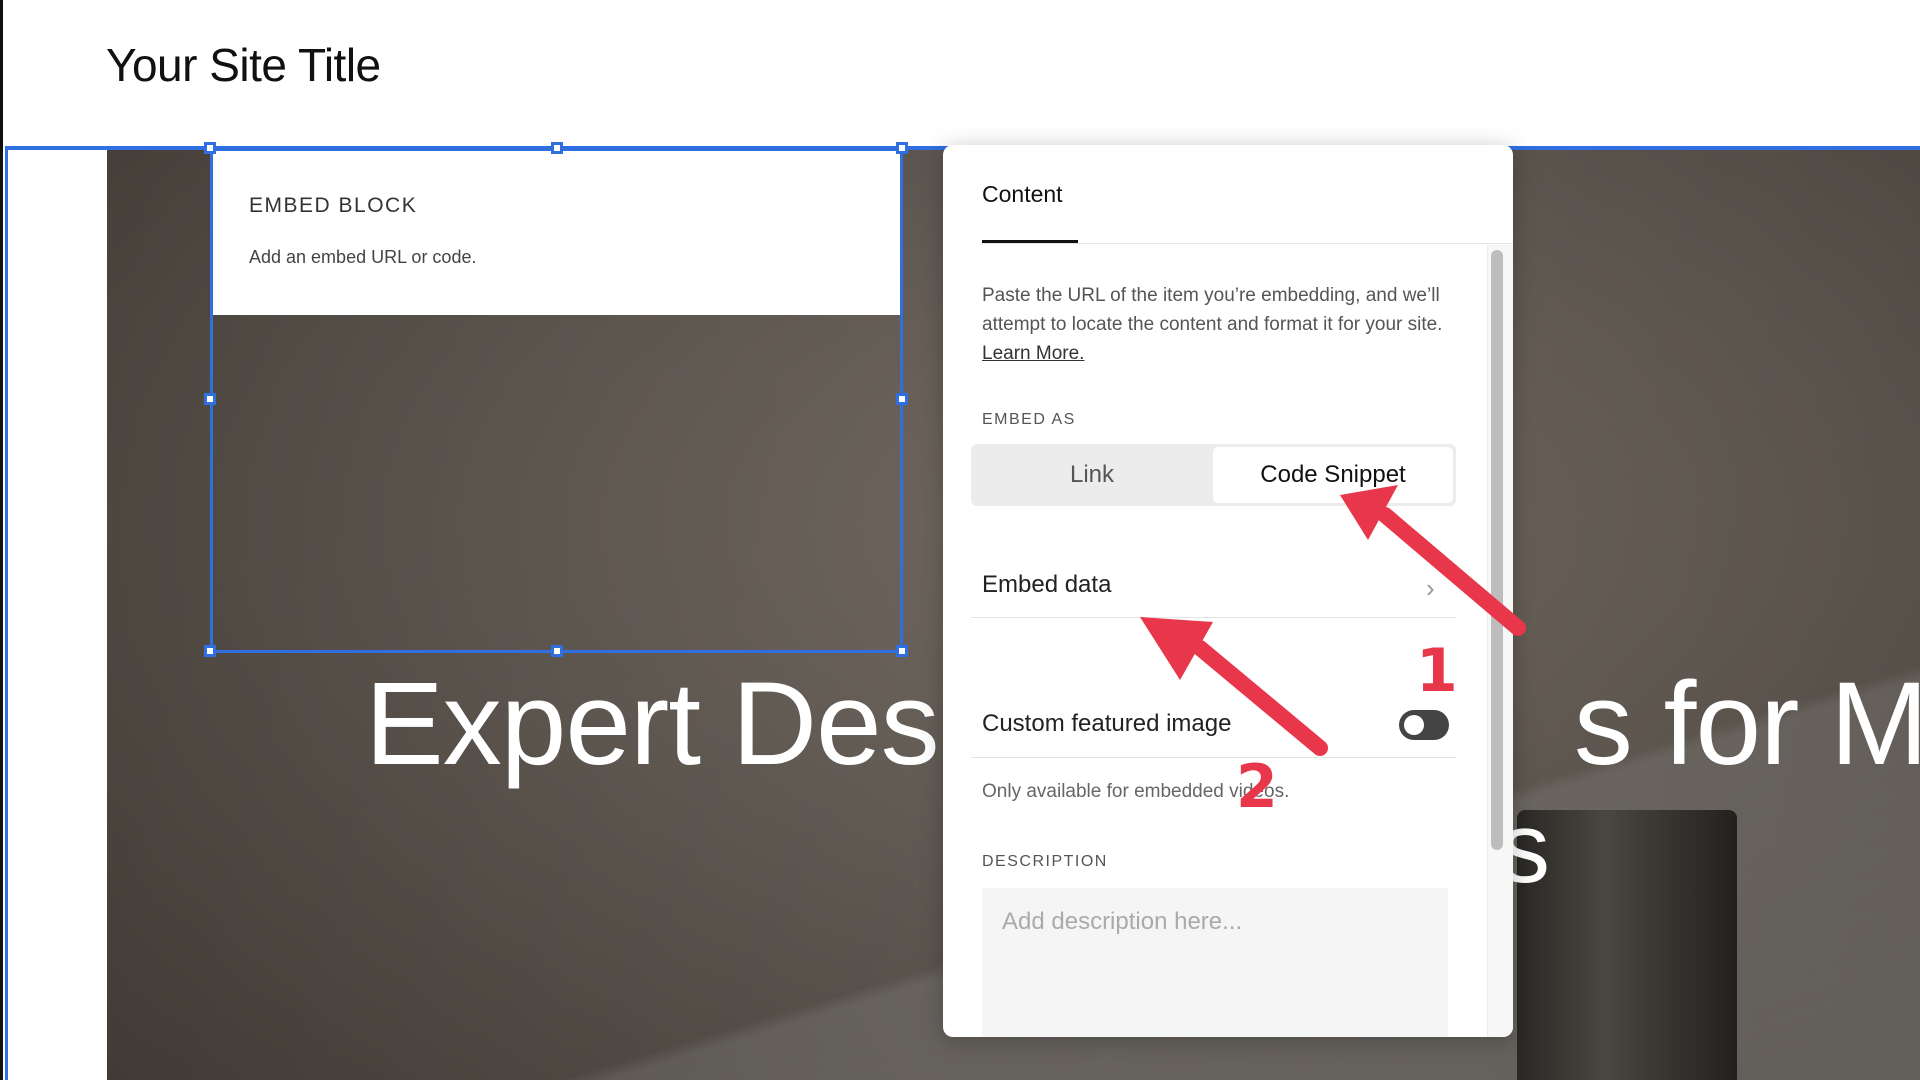 The height and width of the screenshot is (1080, 1920). I want to click on resize-handle-right, so click(902, 399).